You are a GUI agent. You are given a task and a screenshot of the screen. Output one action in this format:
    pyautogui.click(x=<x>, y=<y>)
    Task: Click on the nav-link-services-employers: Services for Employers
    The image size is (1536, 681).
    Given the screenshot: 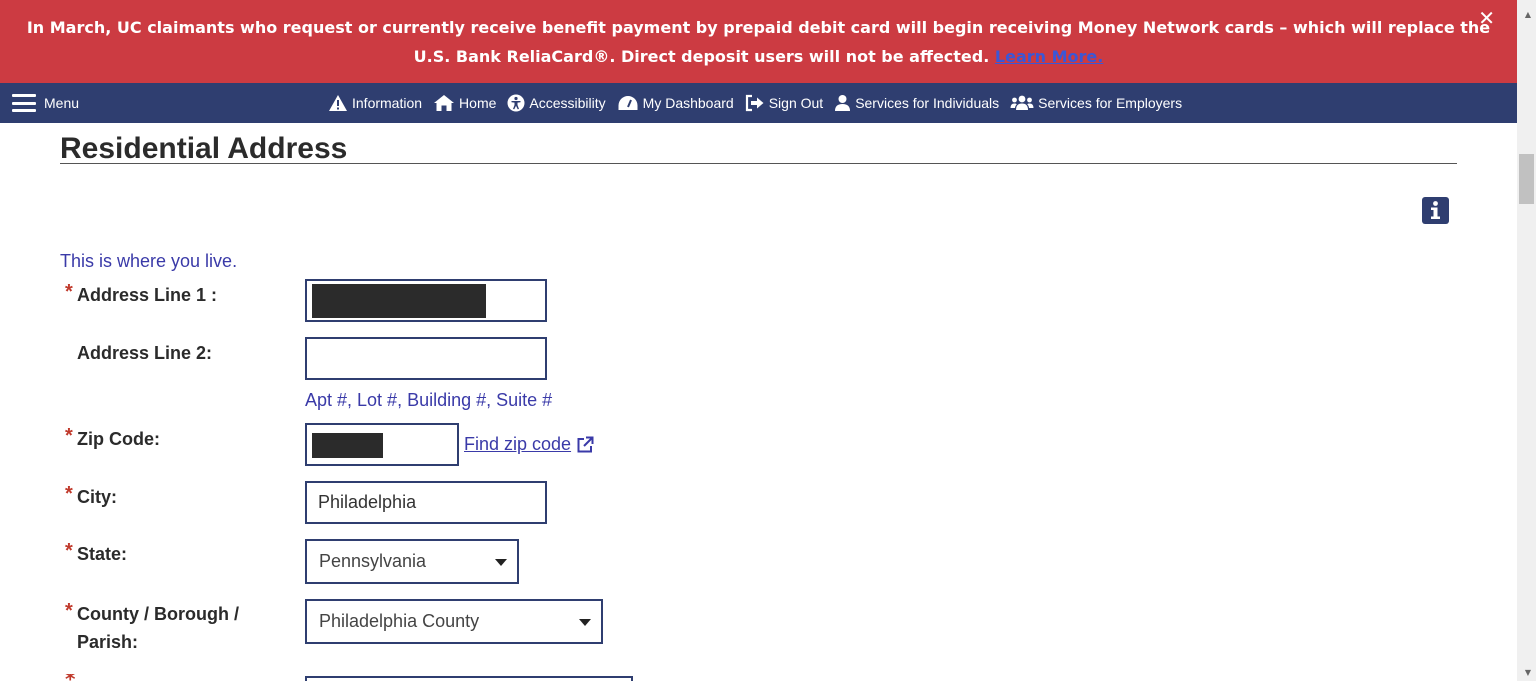 What is the action you would take?
    pyautogui.click(x=1096, y=103)
    